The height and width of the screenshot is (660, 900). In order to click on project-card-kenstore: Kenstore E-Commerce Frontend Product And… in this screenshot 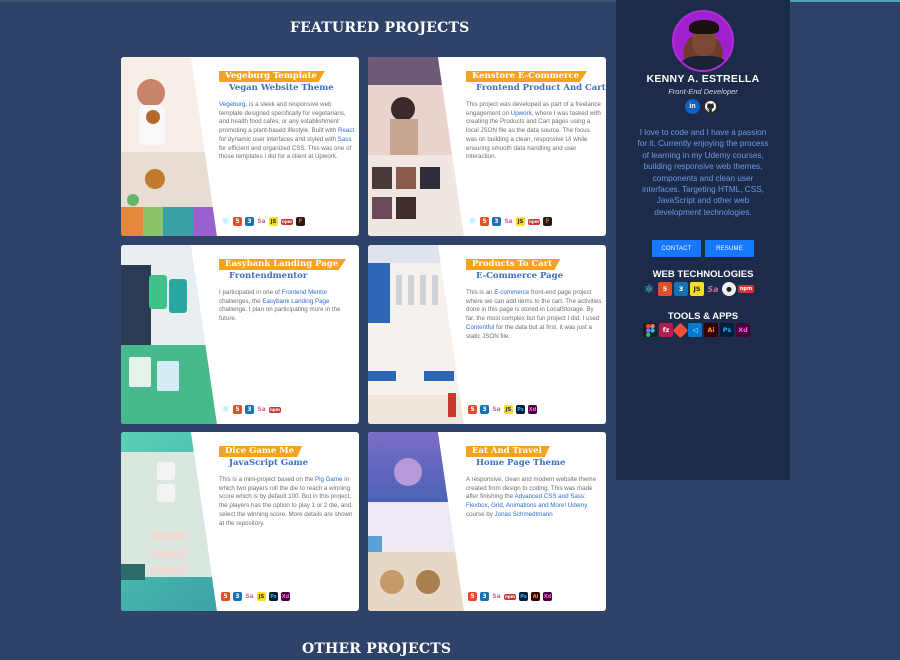, I will do `click(487, 146)`.